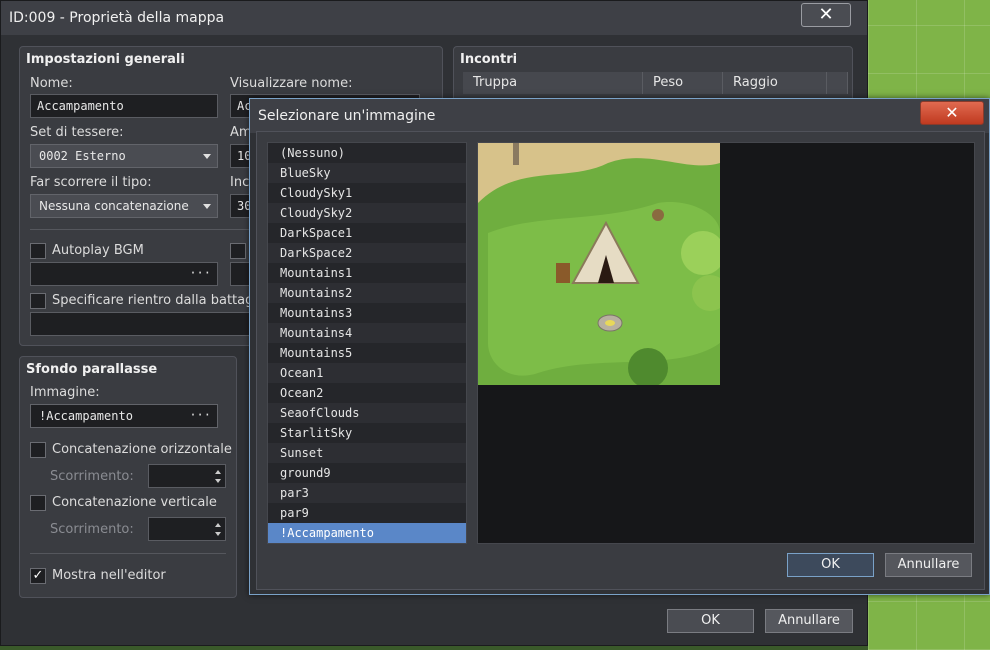  I want to click on scroll-type-value: Nessuna concatenazione, so click(114, 206).